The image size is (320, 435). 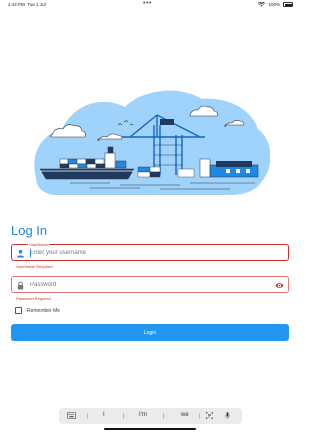 I want to click on battery-icon, so click(x=288, y=4).